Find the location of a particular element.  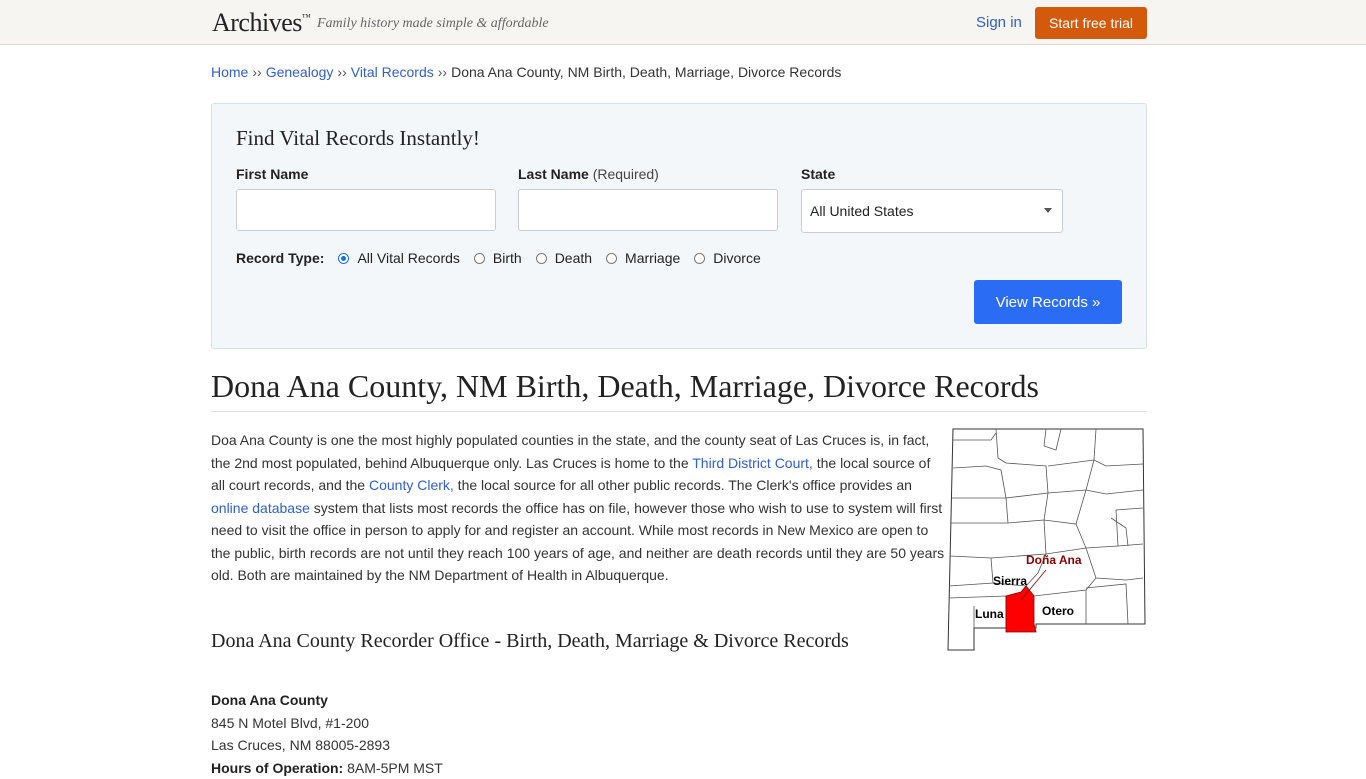

last-name-label: Last Name (Required) is located at coordinates (588, 174).